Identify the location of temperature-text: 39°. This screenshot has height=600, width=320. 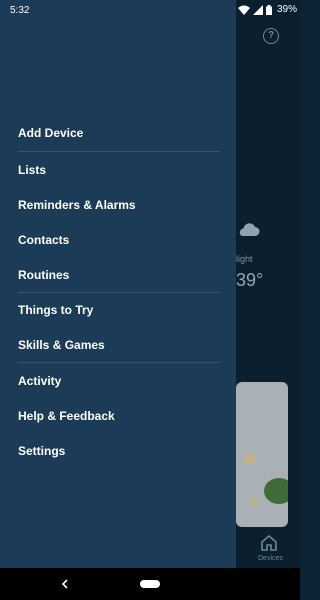
(250, 280).